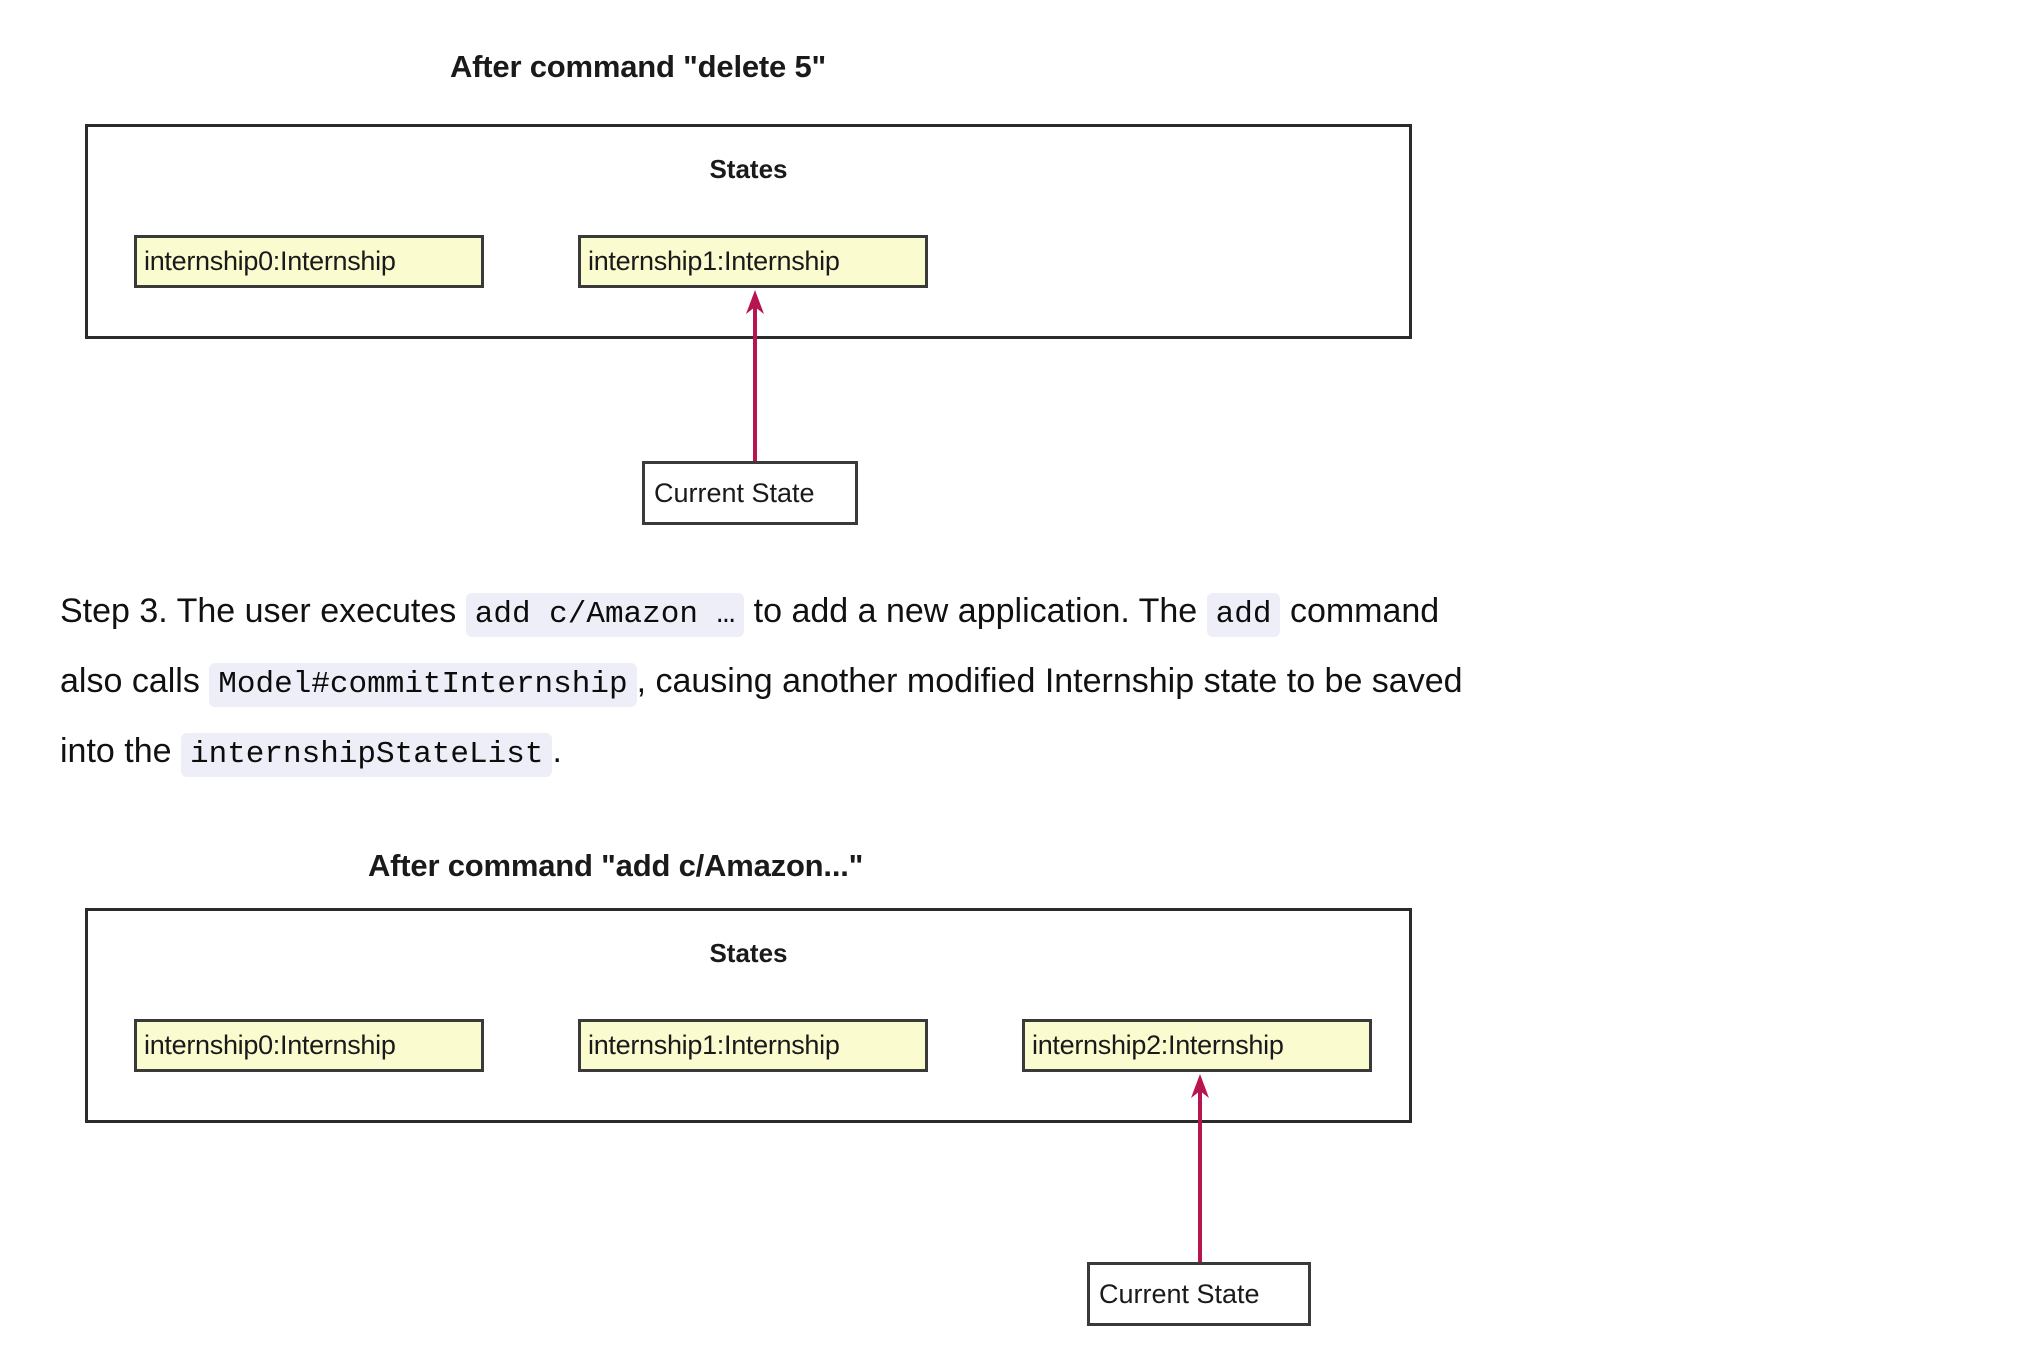 Image resolution: width=2018 pixels, height=1360 pixels. Describe the element at coordinates (616, 865) in the screenshot. I see `diagram2-title: After command "add c/Amazon..."` at that location.